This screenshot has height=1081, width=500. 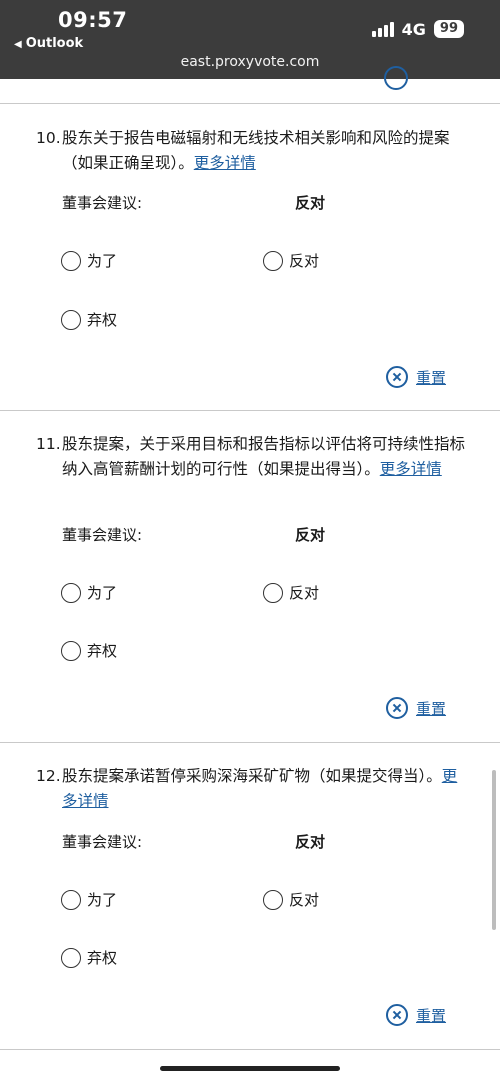 I want to click on home-indicator, so click(x=250, y=1068).